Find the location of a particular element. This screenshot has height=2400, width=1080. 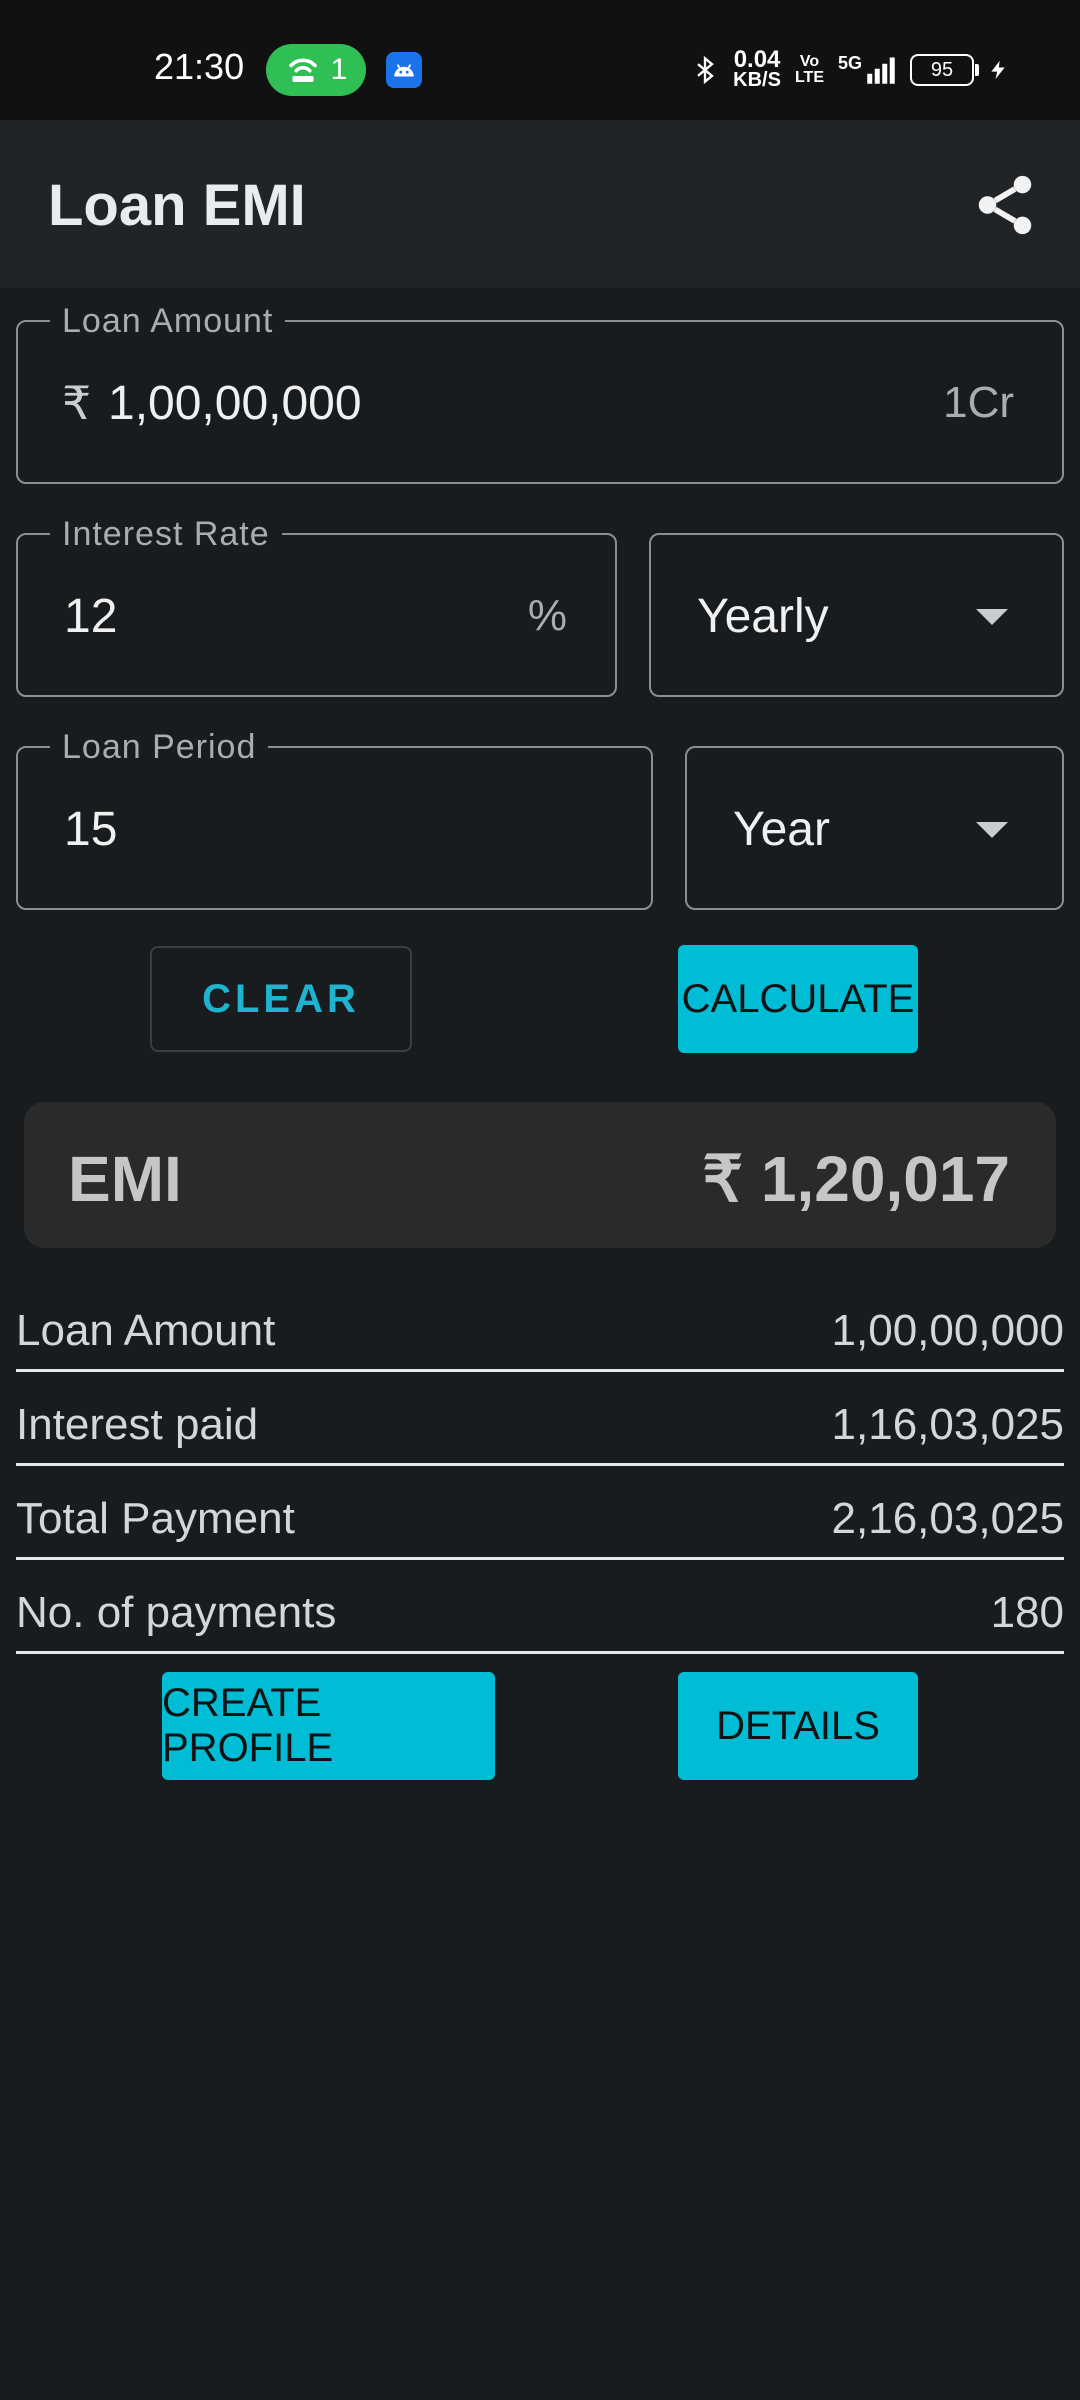

interest-period-value: Yearly is located at coordinates (763, 616).